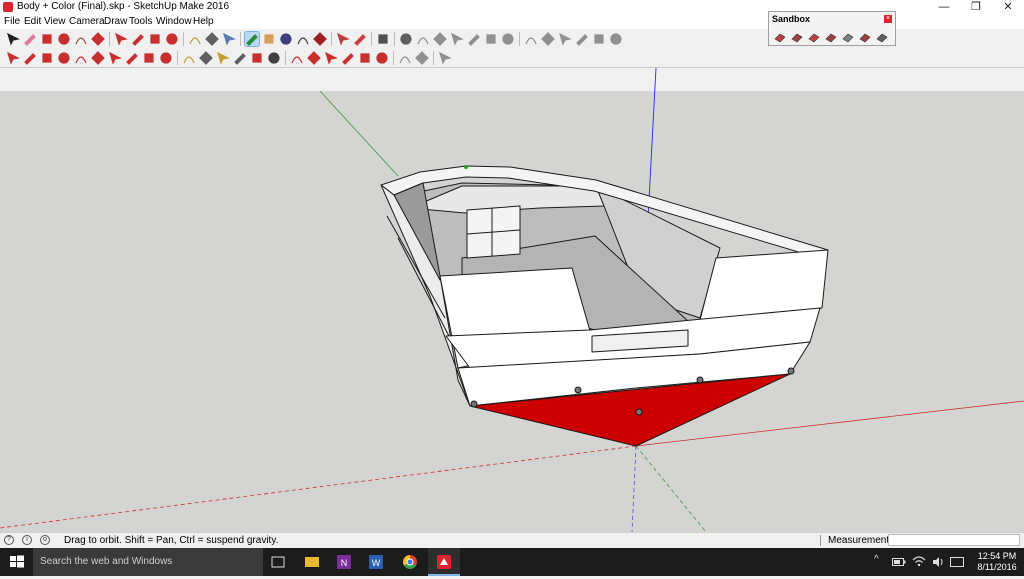 The height and width of the screenshot is (579, 1024). Describe the element at coordinates (457, 39) in the screenshot. I see `right-view-tool-button` at that location.